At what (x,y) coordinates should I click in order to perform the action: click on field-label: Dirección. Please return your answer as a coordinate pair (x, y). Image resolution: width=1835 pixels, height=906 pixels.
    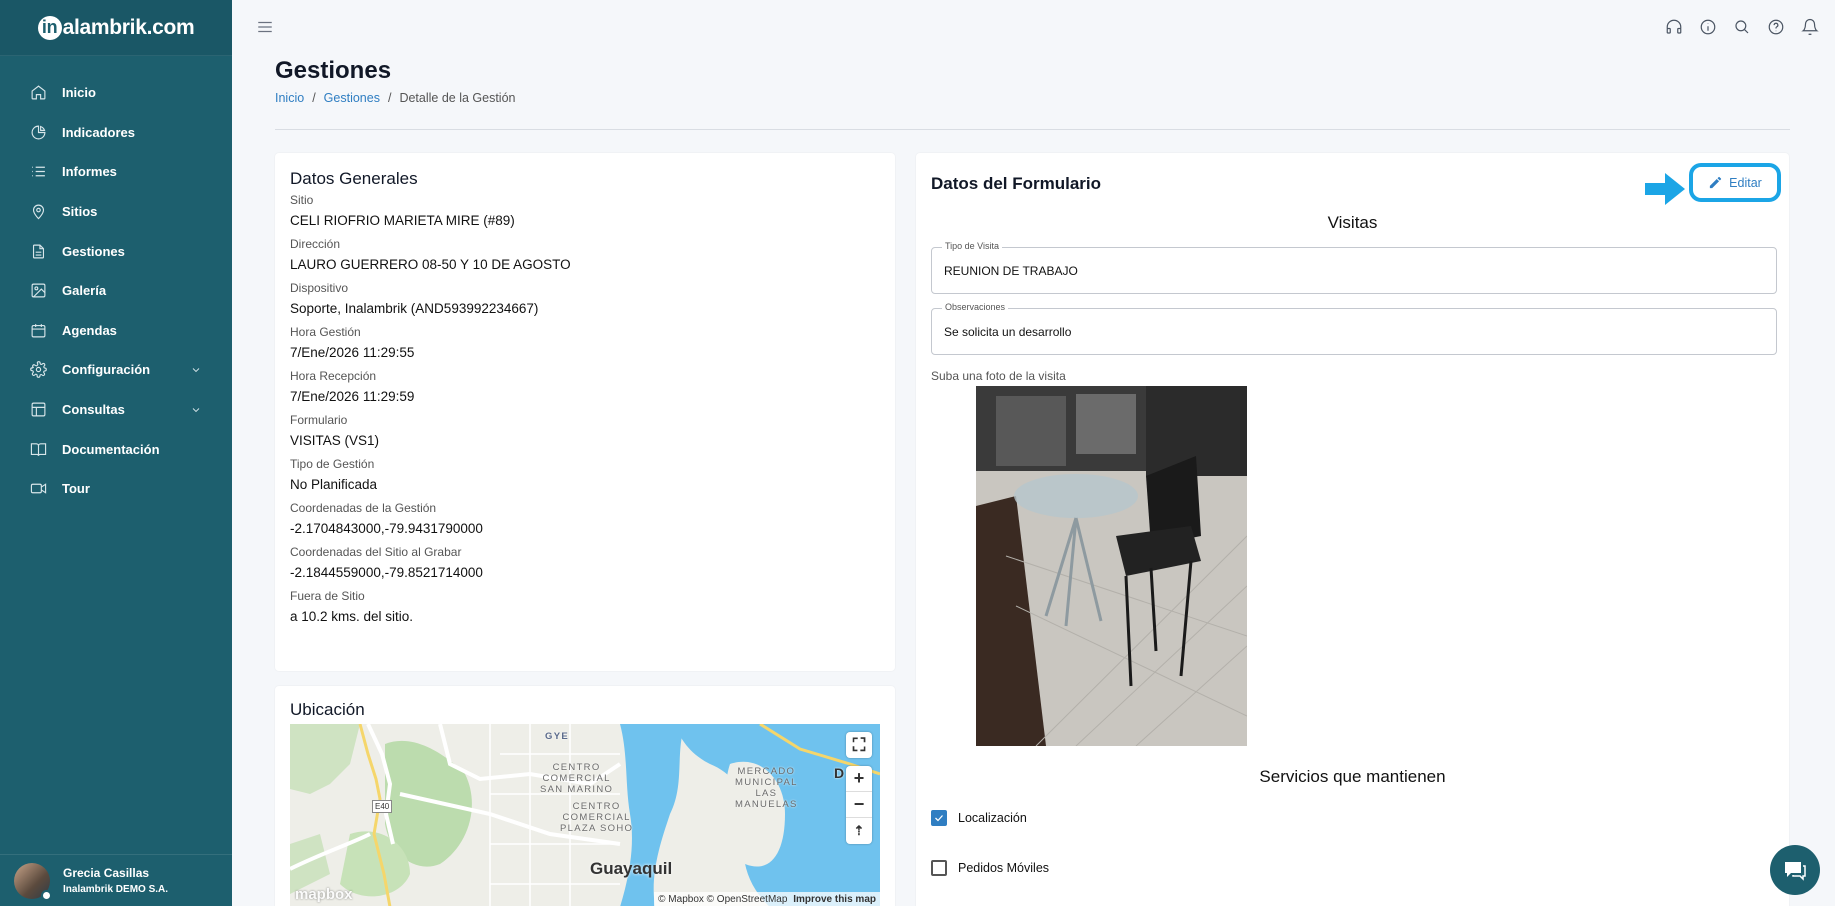
    Looking at the image, I should click on (315, 244).